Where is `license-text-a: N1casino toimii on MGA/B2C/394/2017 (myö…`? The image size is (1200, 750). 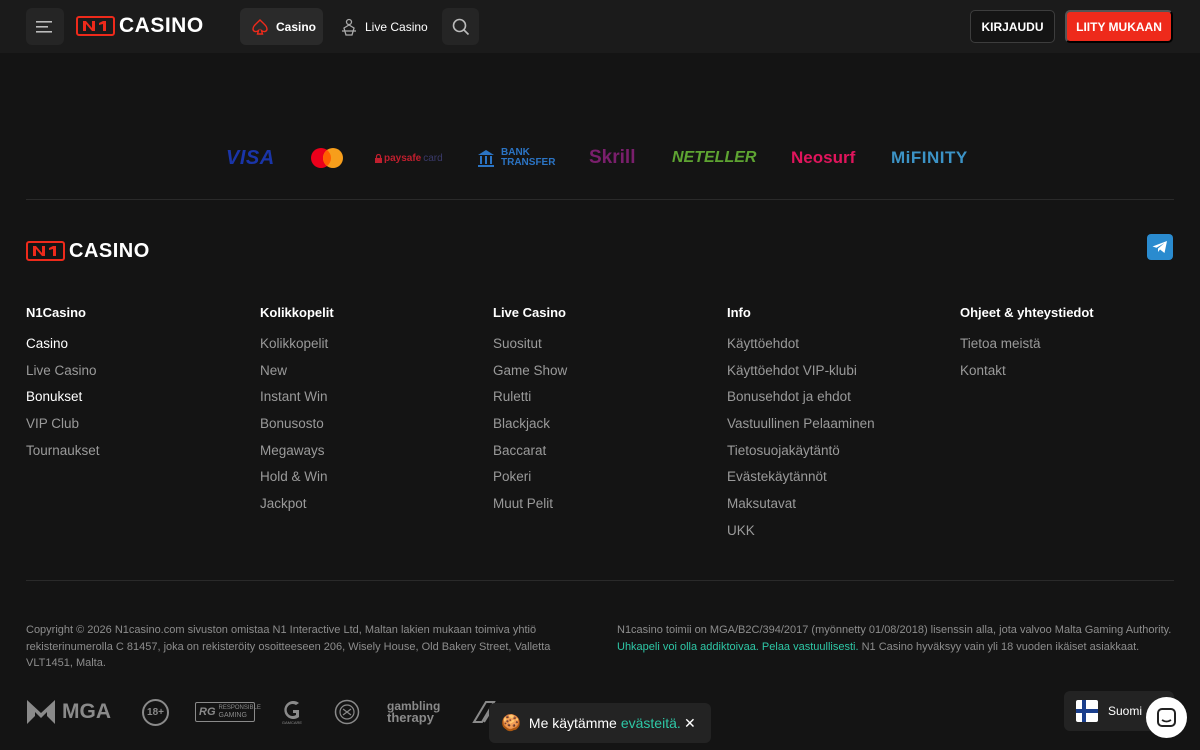 license-text-a: N1casino toimii on MGA/B2C/394/2017 (myö… is located at coordinates (894, 630).